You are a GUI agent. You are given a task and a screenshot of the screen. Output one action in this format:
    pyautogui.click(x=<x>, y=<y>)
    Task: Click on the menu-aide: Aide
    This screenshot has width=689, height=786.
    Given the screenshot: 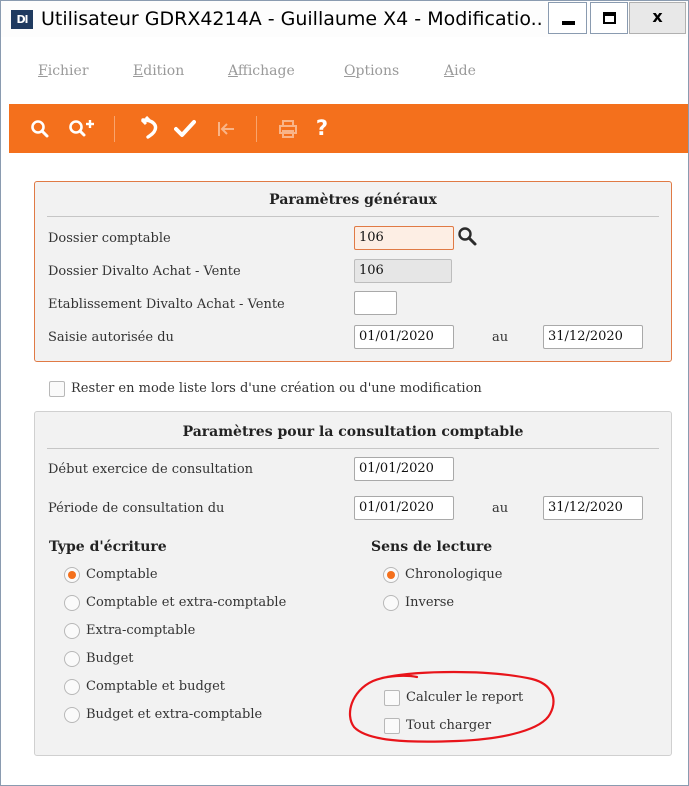 What is the action you would take?
    pyautogui.click(x=460, y=71)
    